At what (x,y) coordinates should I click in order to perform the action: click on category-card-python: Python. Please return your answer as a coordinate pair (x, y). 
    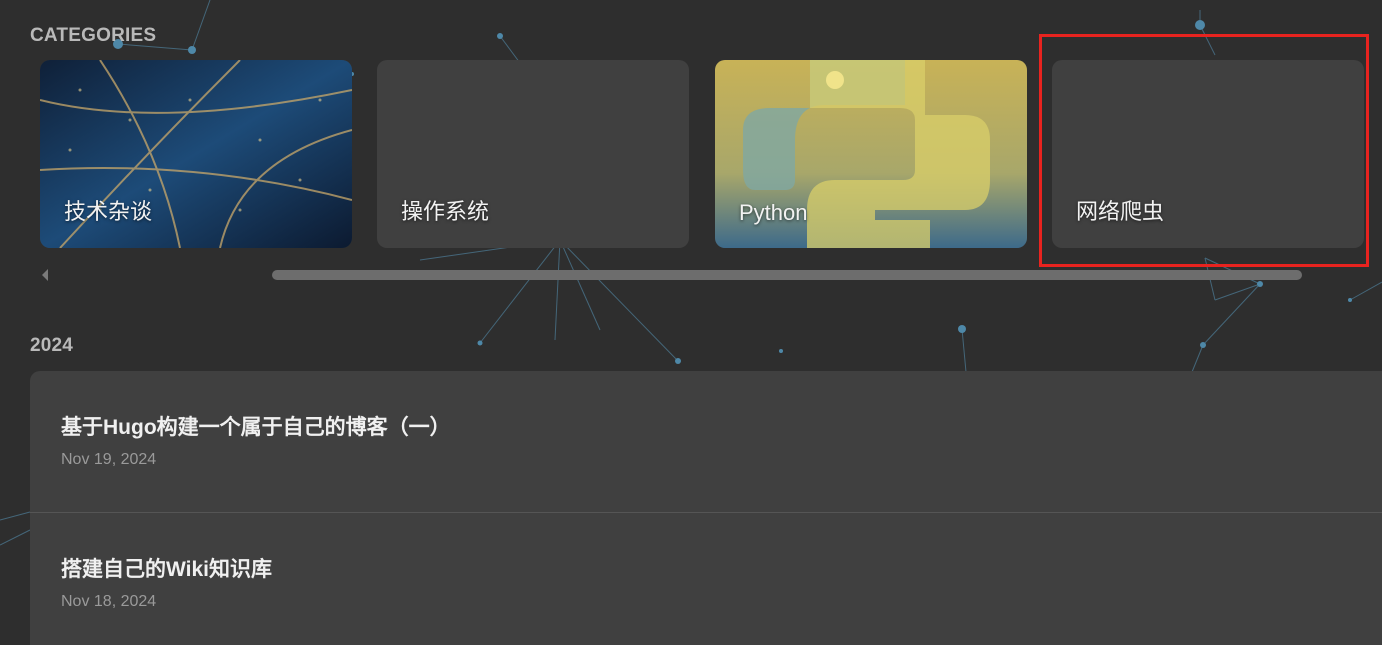
    Looking at the image, I should click on (871, 154).